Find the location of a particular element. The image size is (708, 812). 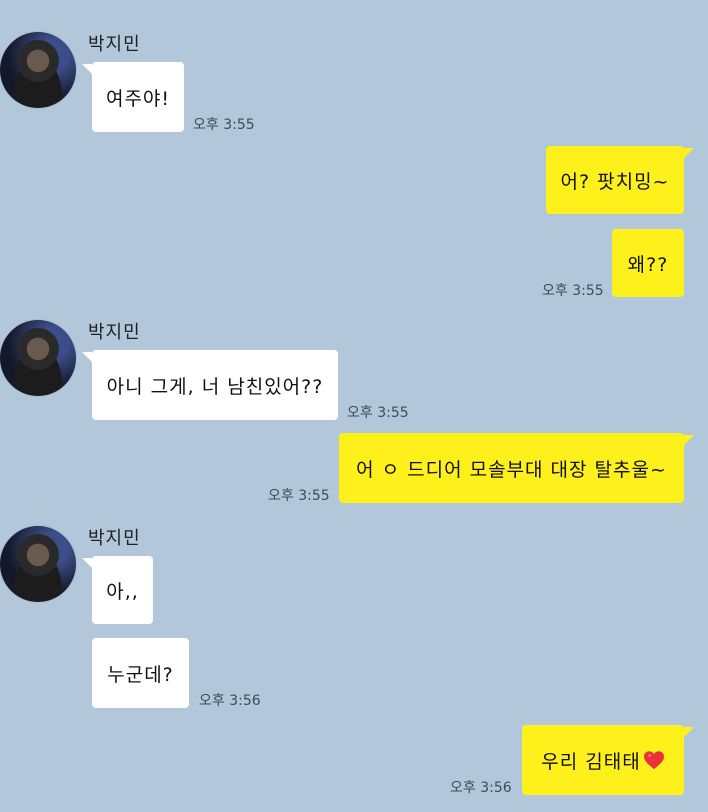

message-bubble-incoming: 아니 그게, 너 남친있어?? is located at coordinates (215, 385).